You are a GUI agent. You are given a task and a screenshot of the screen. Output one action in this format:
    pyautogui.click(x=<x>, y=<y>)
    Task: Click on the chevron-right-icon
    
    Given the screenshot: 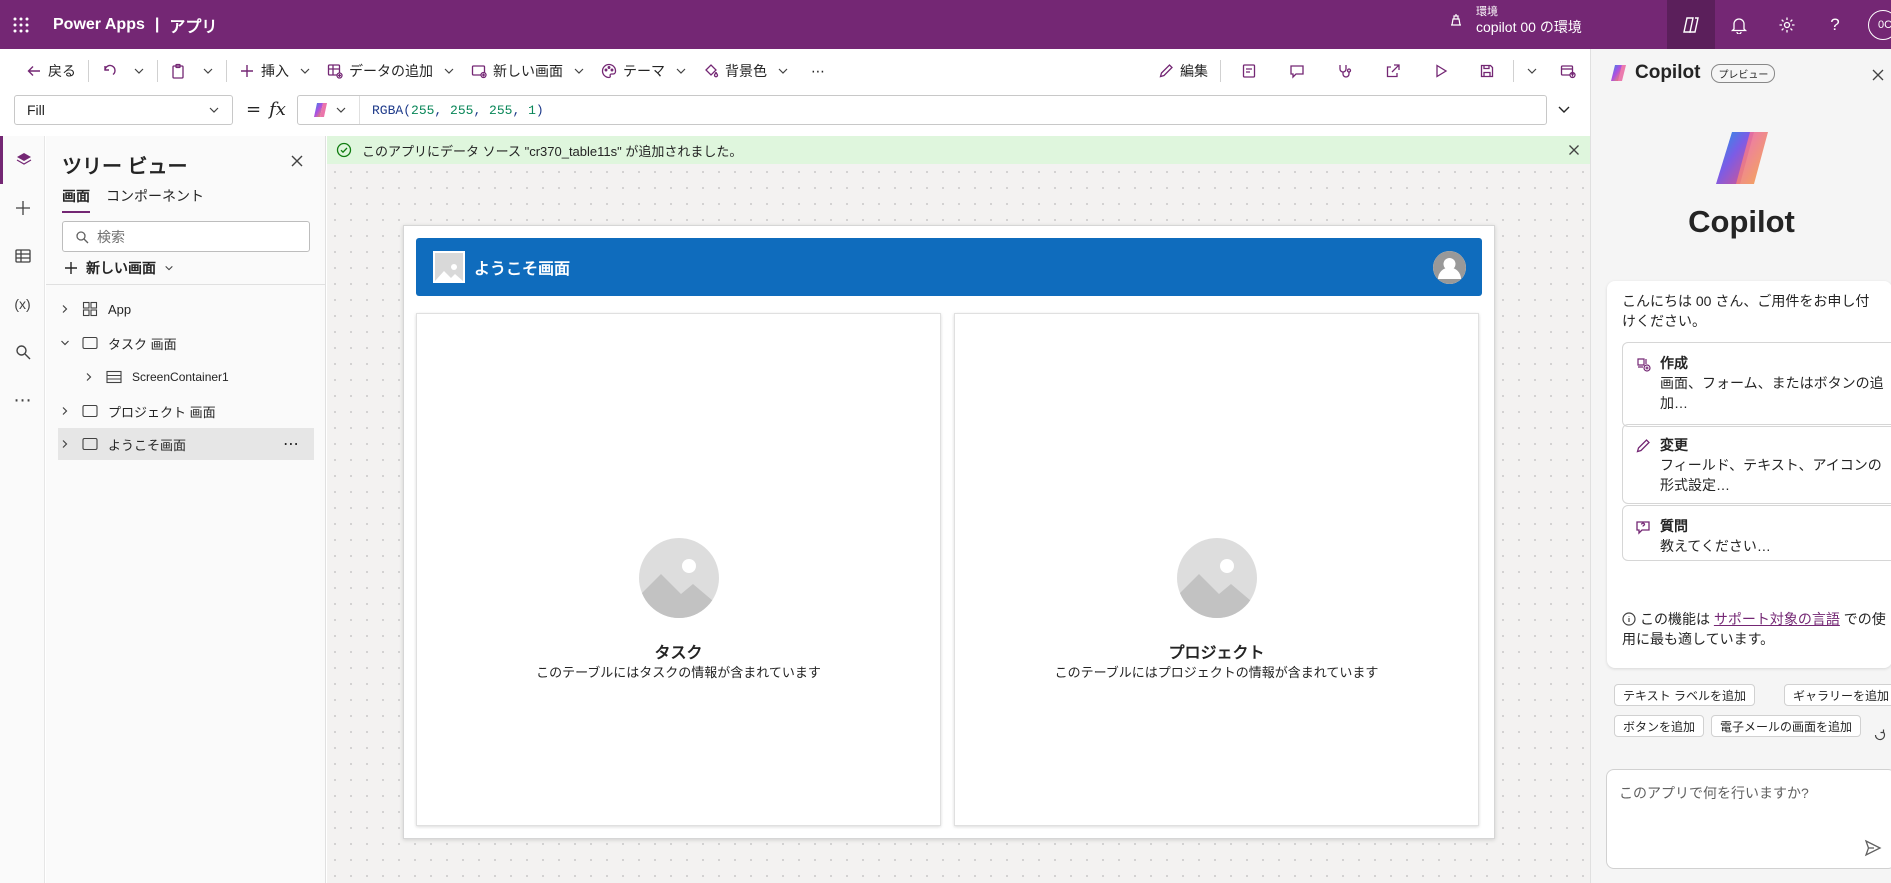 What is the action you would take?
    pyautogui.click(x=65, y=411)
    